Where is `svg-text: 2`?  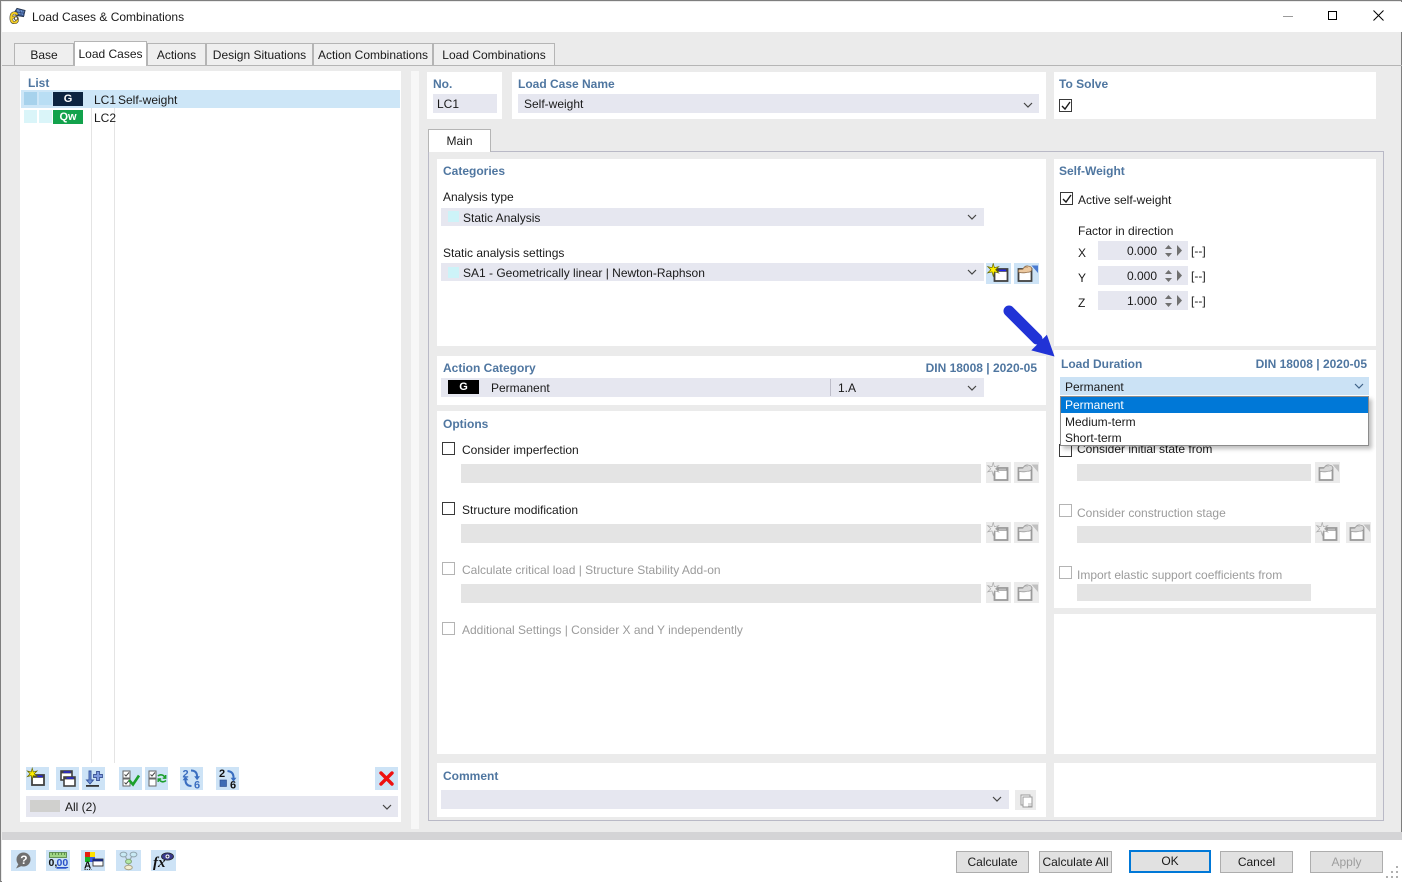
svg-text: 2 is located at coordinates (222, 774).